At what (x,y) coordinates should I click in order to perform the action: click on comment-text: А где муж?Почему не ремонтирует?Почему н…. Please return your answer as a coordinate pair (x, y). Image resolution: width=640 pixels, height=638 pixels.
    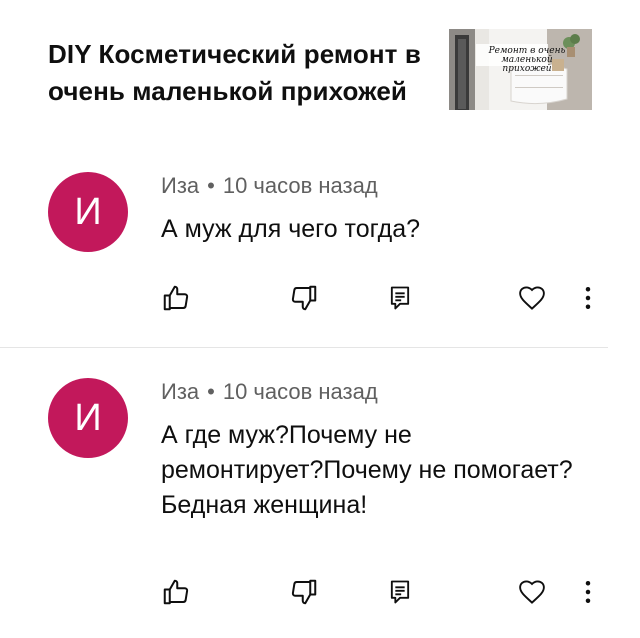
    Looking at the image, I should click on (367, 470).